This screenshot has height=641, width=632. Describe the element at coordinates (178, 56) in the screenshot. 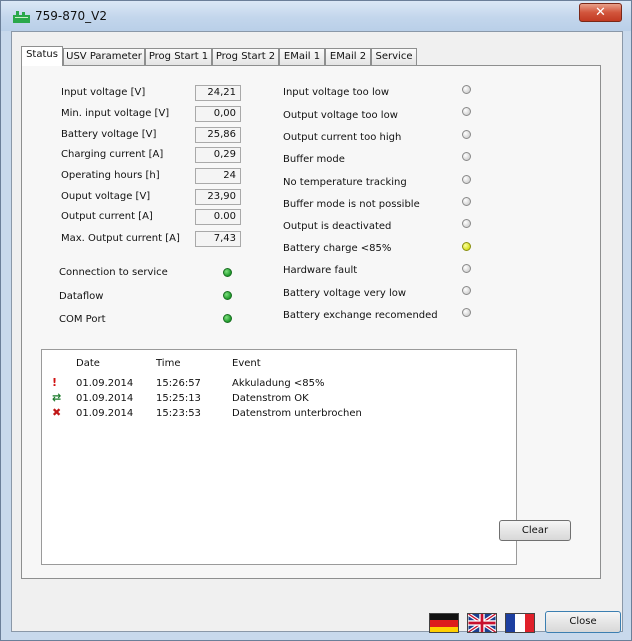

I see `tab-prog-start-1: Prog Start 1` at that location.